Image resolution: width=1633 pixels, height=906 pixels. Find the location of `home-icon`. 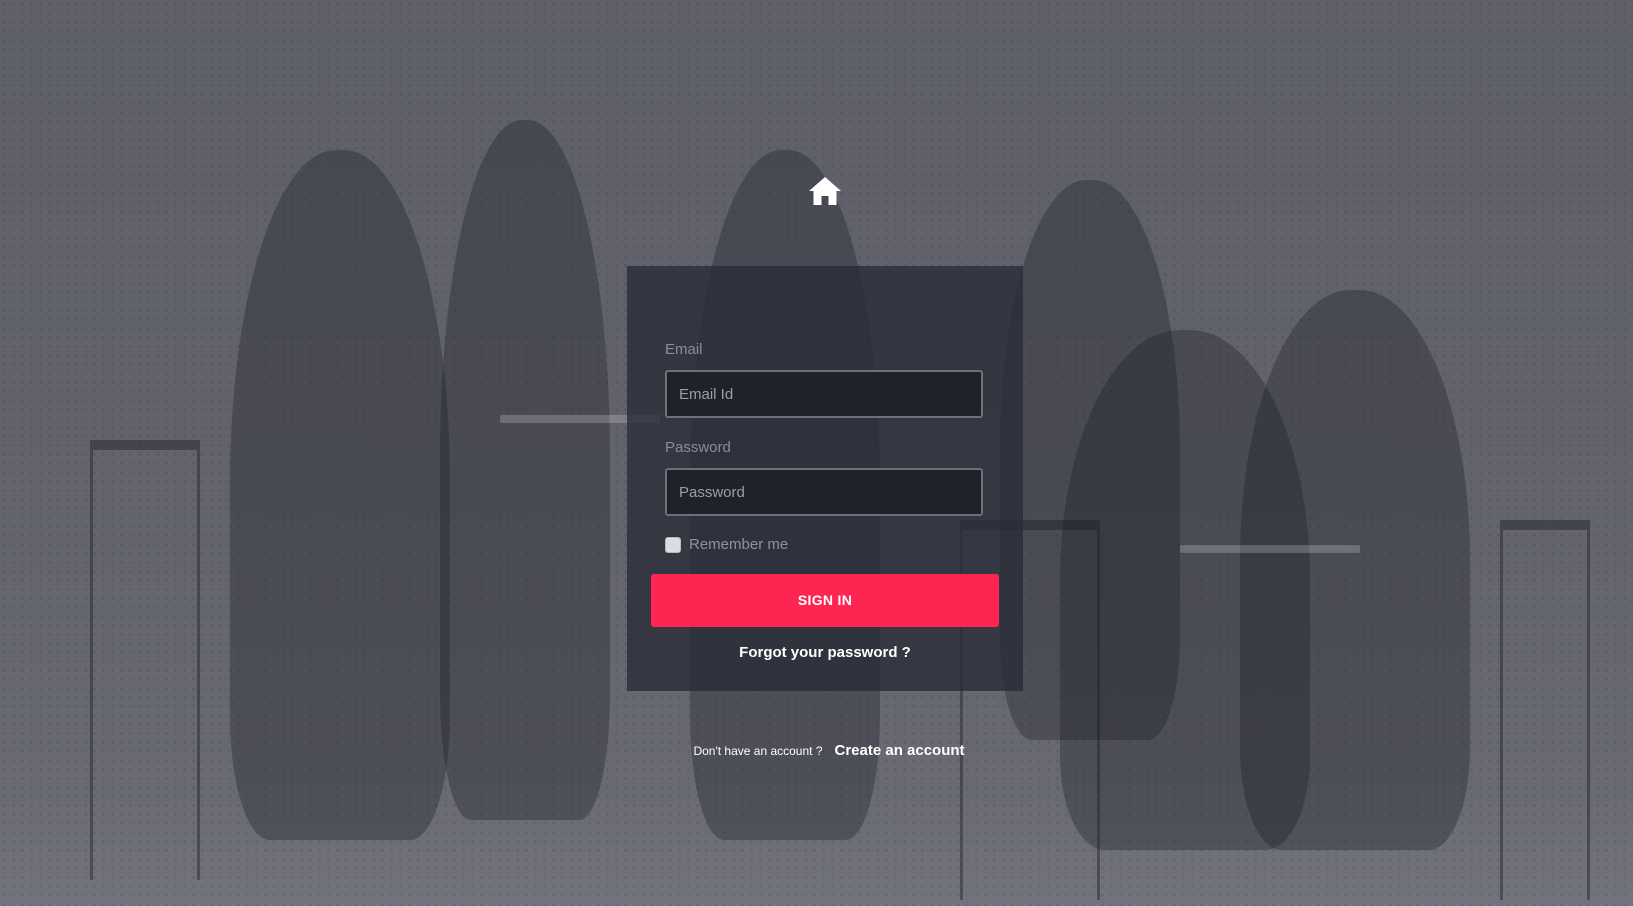

home-icon is located at coordinates (825, 191).